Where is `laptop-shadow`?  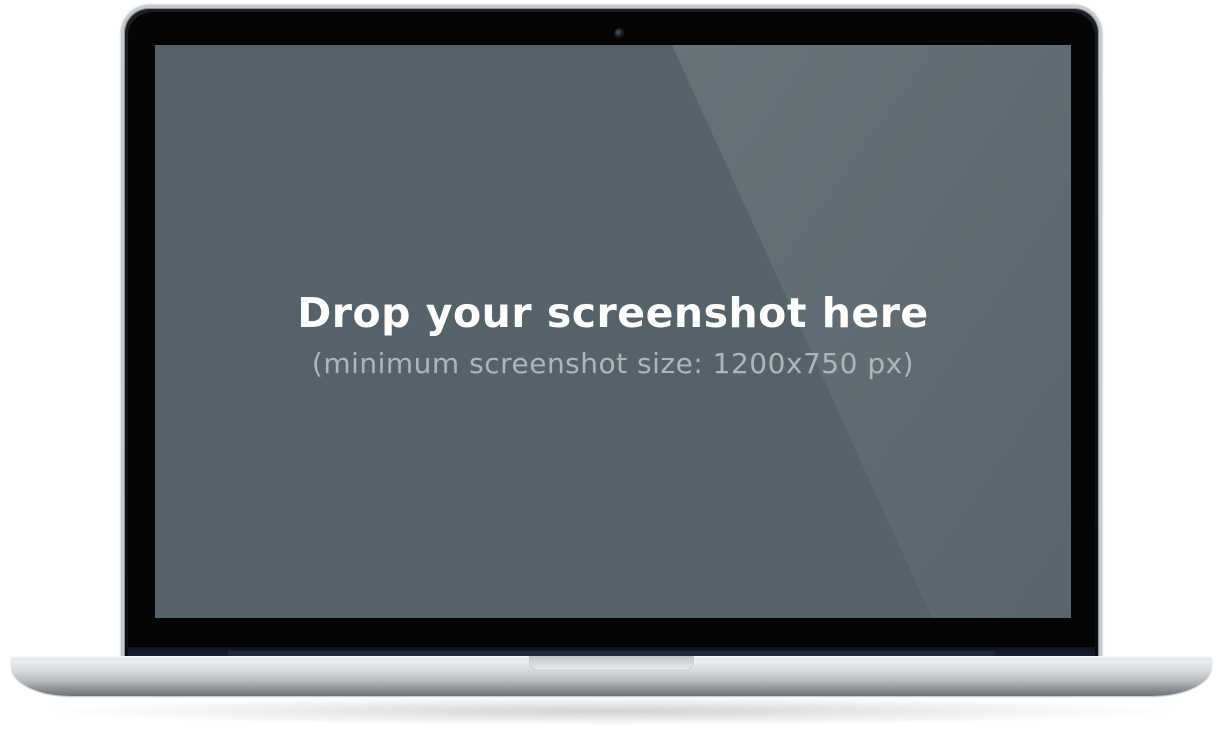
laptop-shadow is located at coordinates (611, 711).